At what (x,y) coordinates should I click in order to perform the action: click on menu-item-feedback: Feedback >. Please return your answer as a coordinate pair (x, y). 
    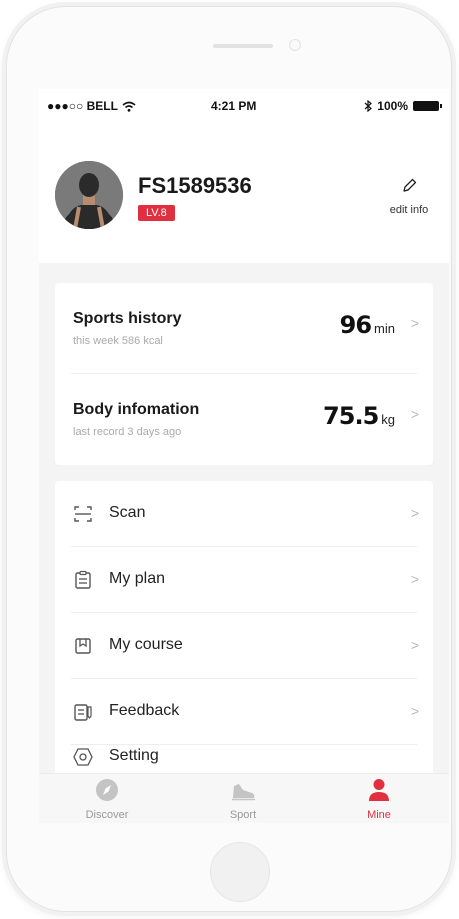
    Looking at the image, I should click on (244, 712).